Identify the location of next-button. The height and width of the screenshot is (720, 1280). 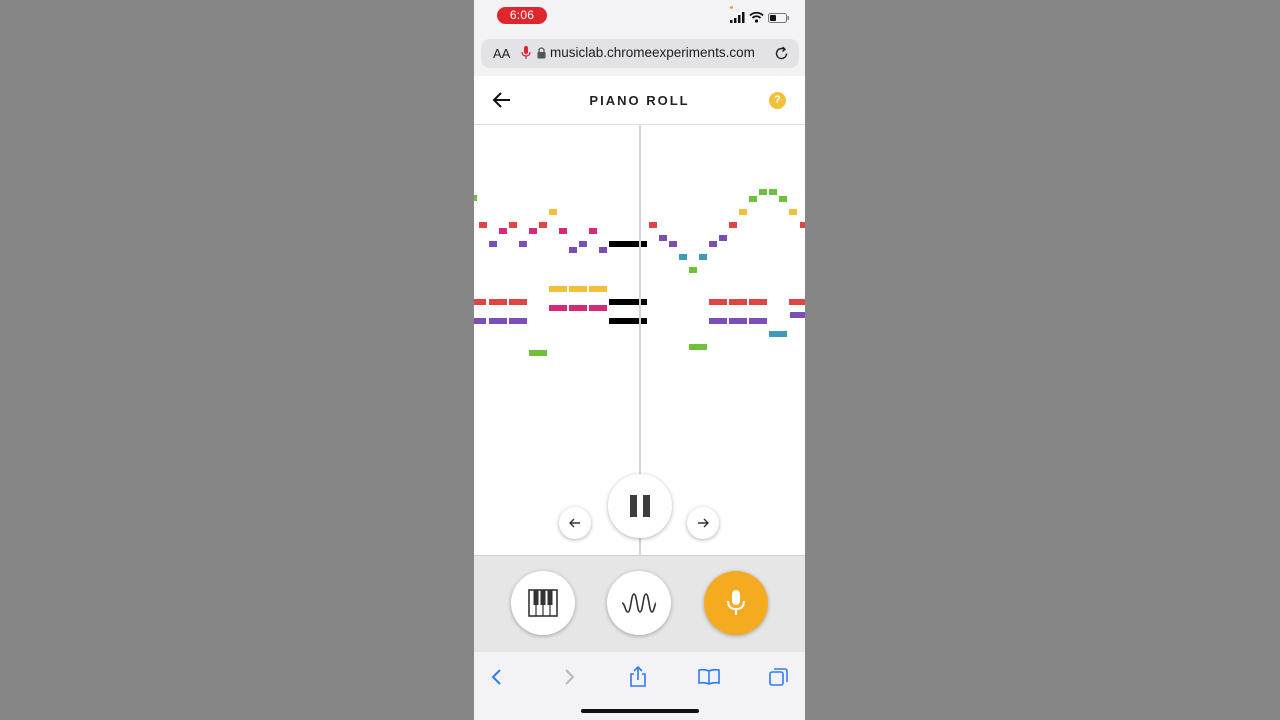
(703, 523).